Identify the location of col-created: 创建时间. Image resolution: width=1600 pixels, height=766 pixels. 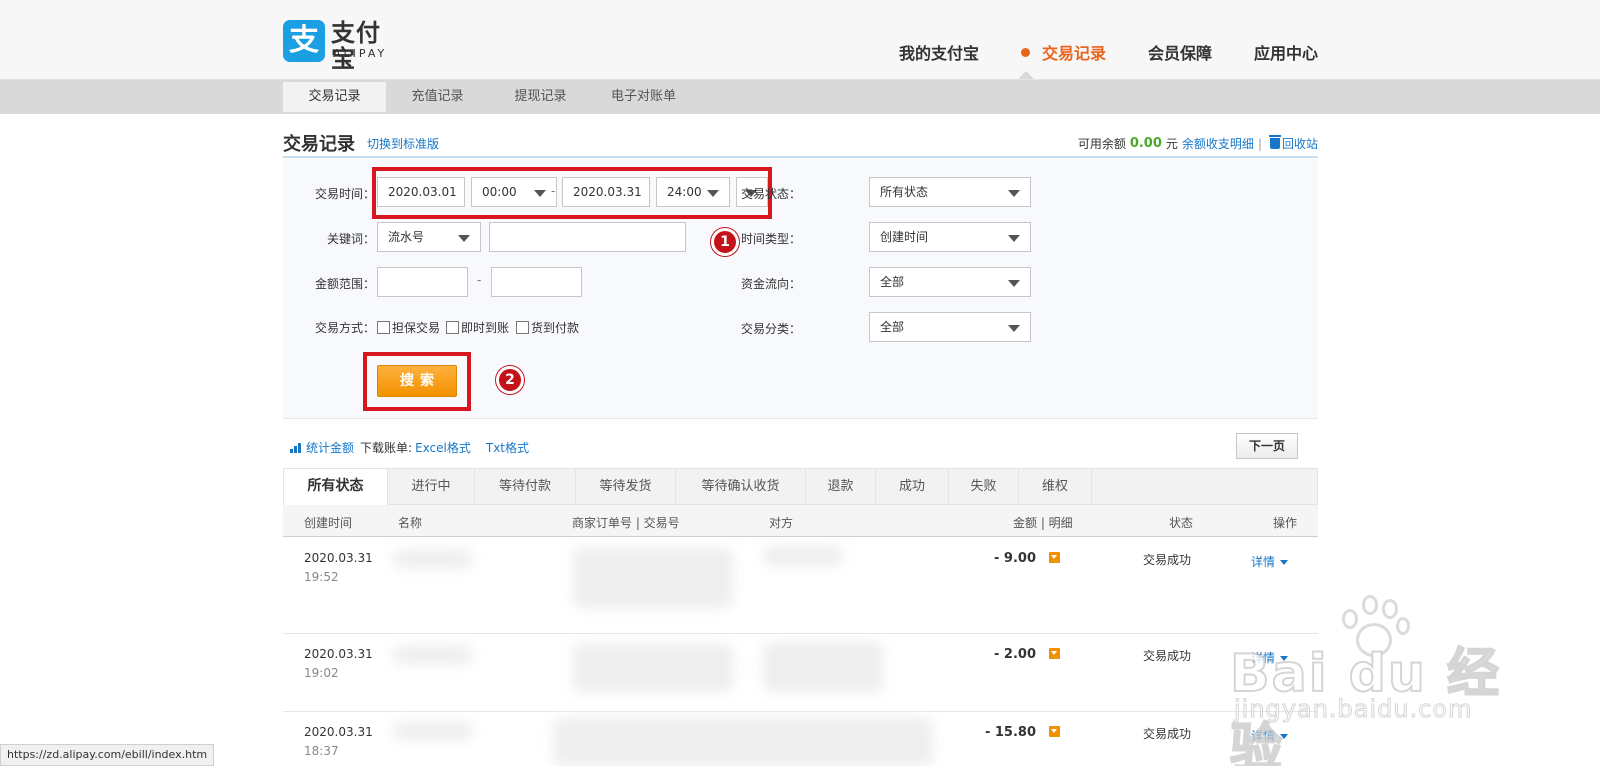
(328, 523).